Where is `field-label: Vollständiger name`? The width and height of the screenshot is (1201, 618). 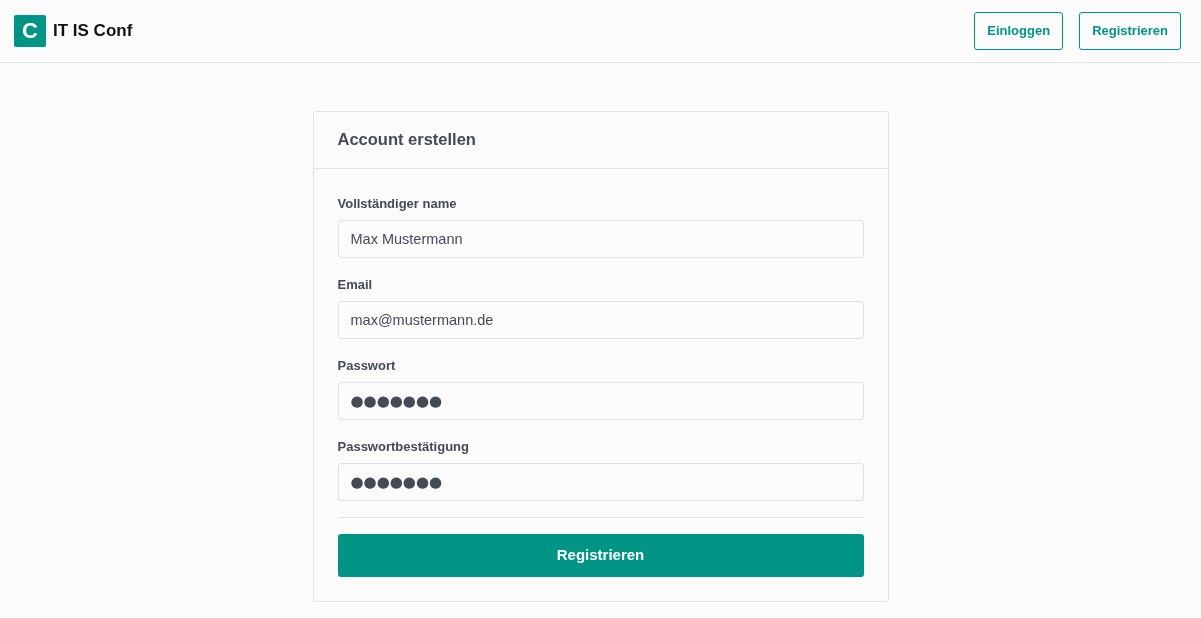
field-label: Vollständiger name is located at coordinates (397, 203).